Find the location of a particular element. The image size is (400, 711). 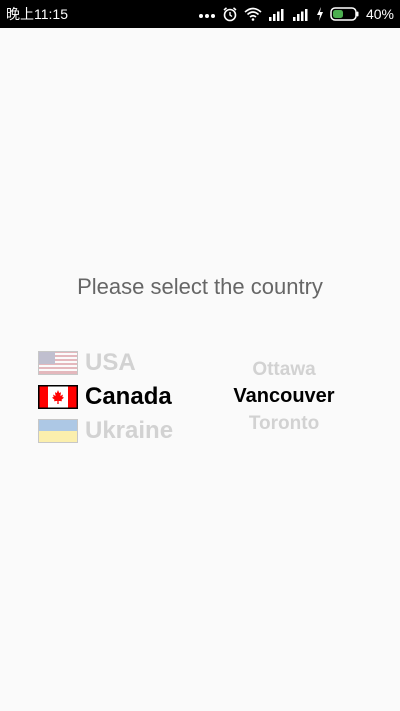

country-item-ukraine: Ukraine is located at coordinates (123, 431).